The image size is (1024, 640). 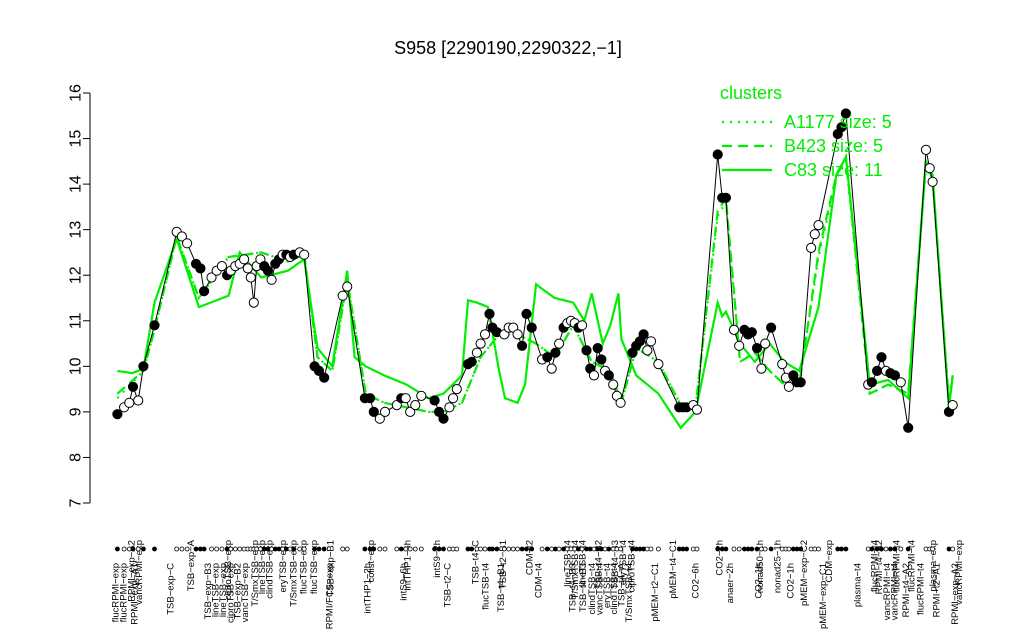 What do you see at coordinates (76, 230) in the screenshot?
I see `y-tick-label: 13` at bounding box center [76, 230].